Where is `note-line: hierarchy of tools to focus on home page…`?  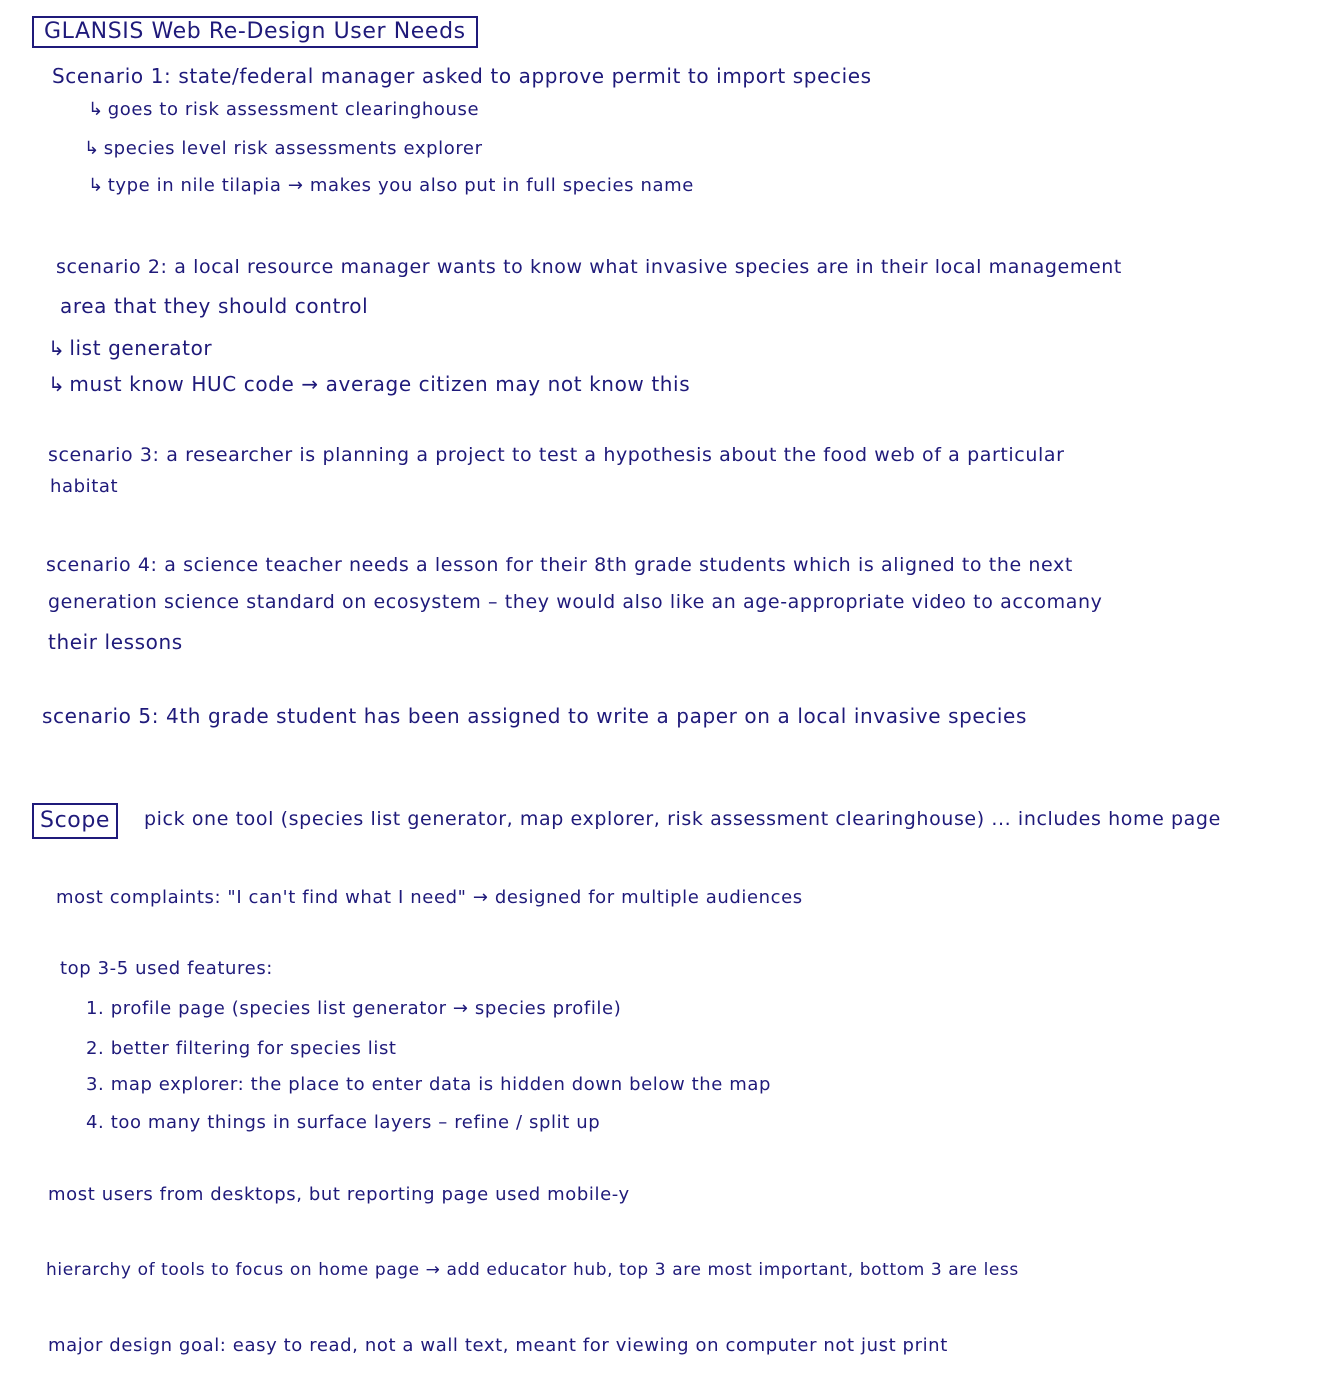 note-line: hierarchy of tools to focus on home page… is located at coordinates (532, 1270).